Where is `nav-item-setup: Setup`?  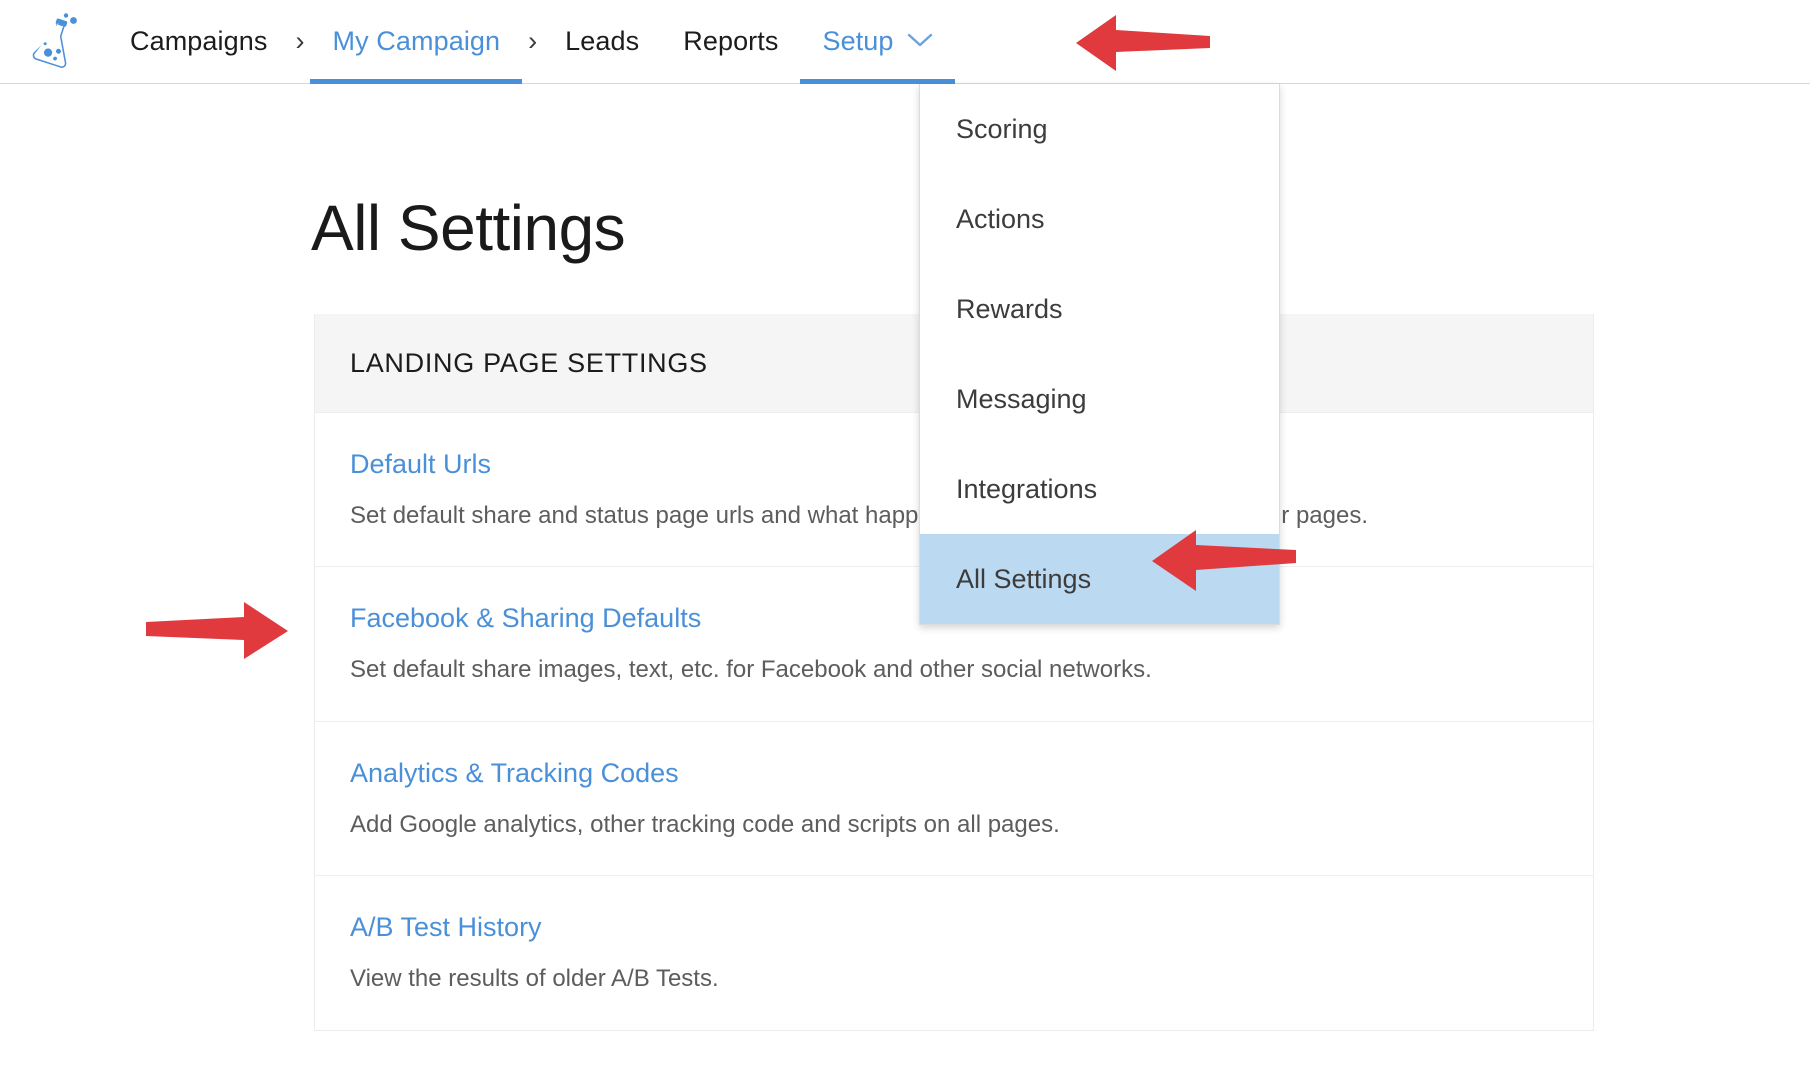 nav-item-setup: Setup is located at coordinates (877, 42).